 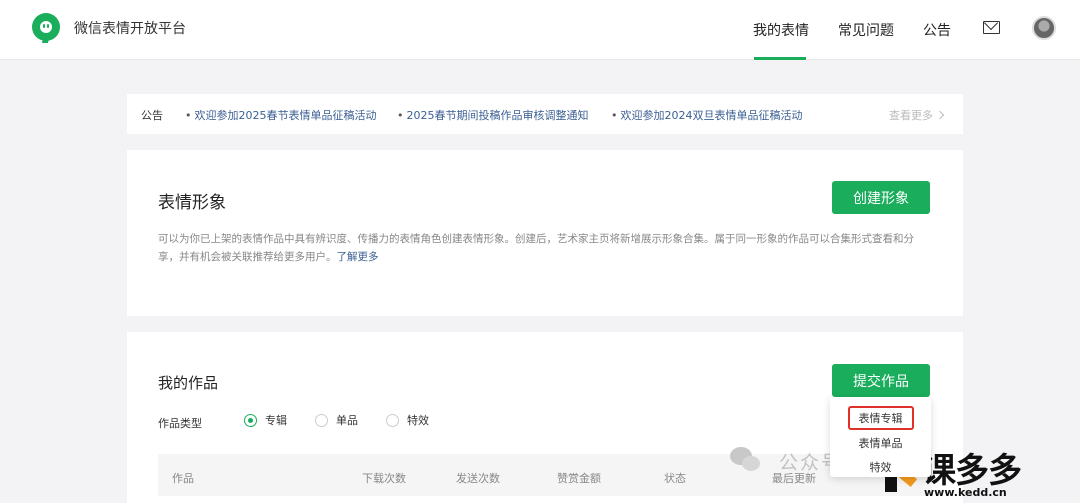 What do you see at coordinates (675, 478) in the screenshot?
I see `column-header: 状态` at bounding box center [675, 478].